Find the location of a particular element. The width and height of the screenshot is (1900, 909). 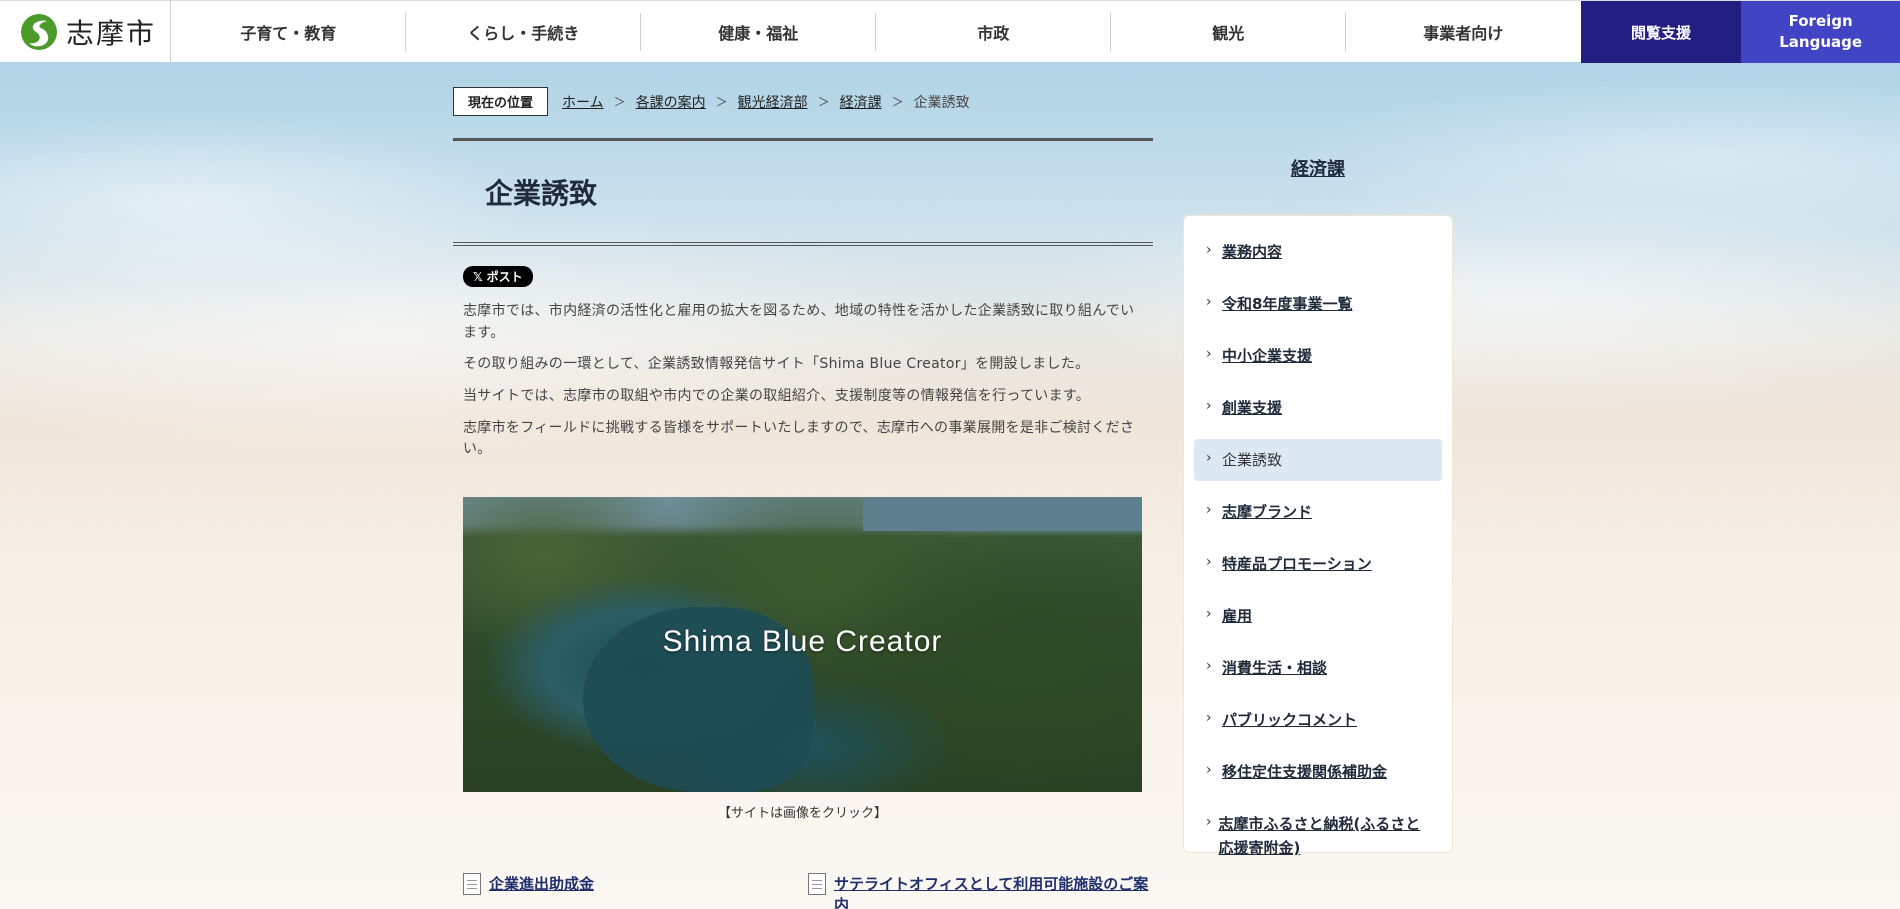

breadcrumb-departments: 各課の案内 is located at coordinates (671, 102).